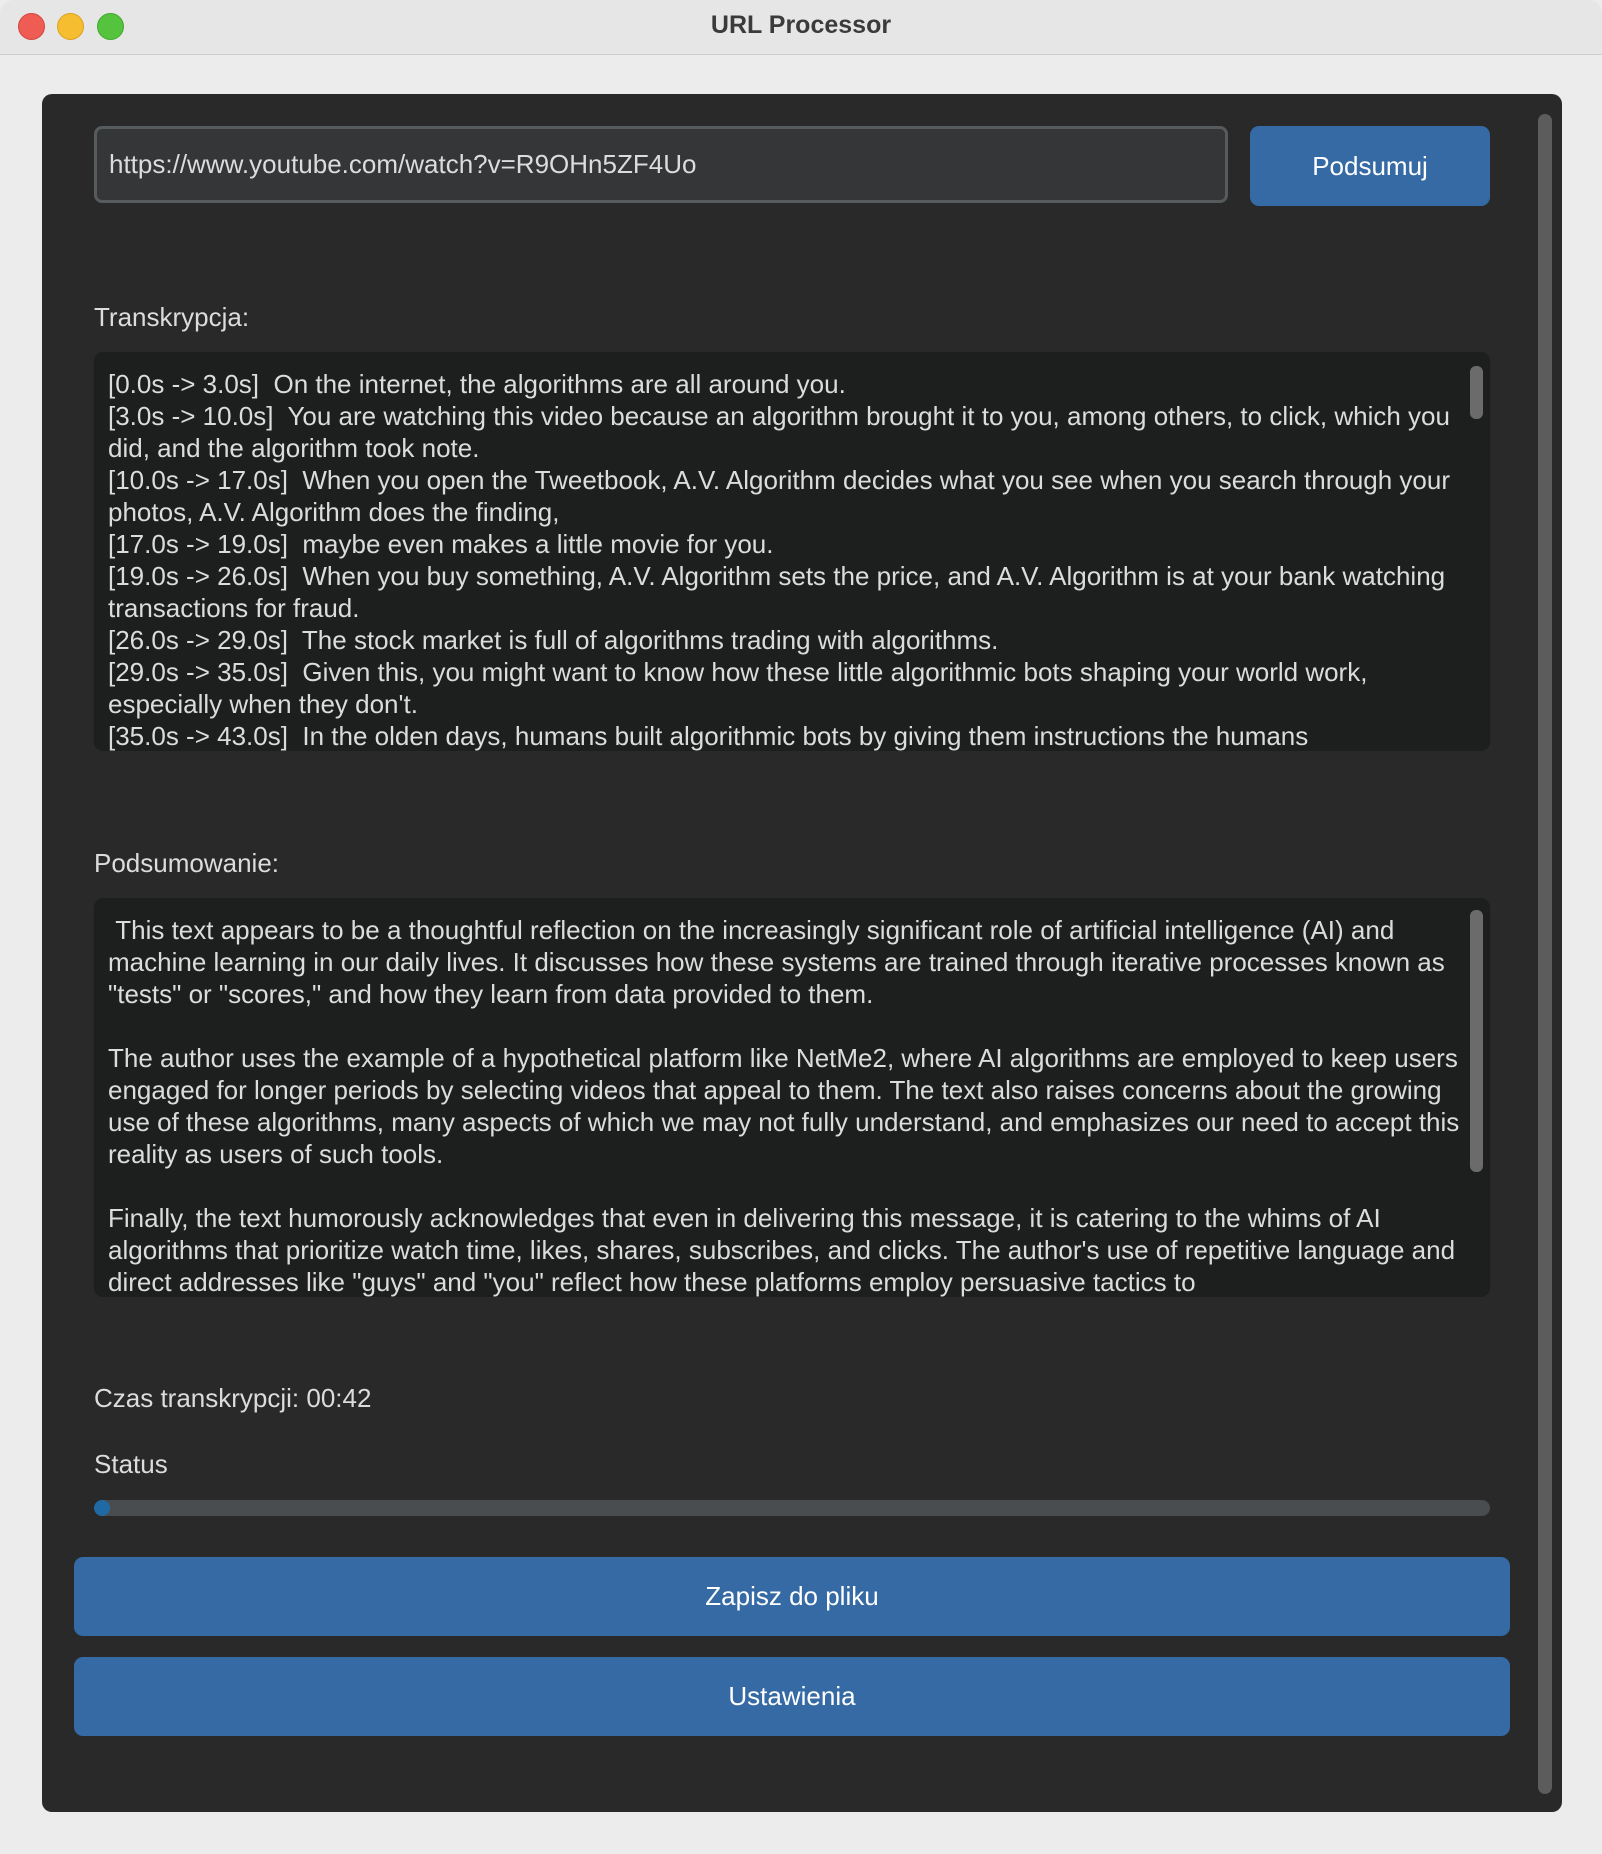  What do you see at coordinates (792, 1696) in the screenshot?
I see `settings-button: Ustawienia` at bounding box center [792, 1696].